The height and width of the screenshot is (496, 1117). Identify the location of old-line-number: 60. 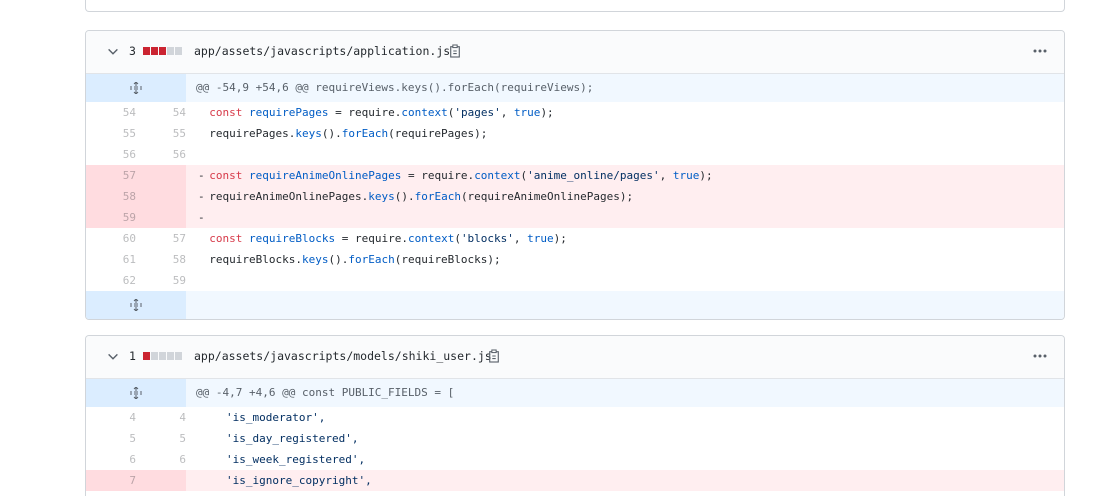
(111, 238).